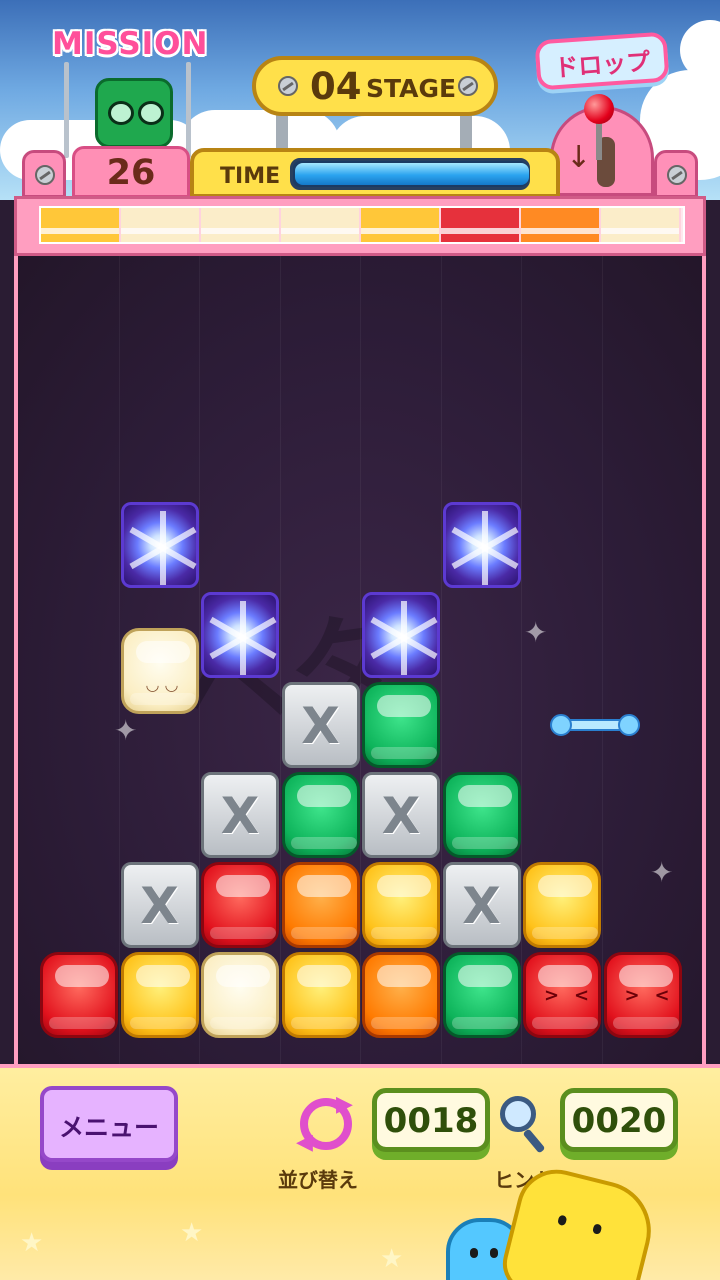 The height and width of the screenshot is (1280, 720). What do you see at coordinates (162, 684) in the screenshot?
I see `sleepy-face-icon: ◡ ◡` at bounding box center [162, 684].